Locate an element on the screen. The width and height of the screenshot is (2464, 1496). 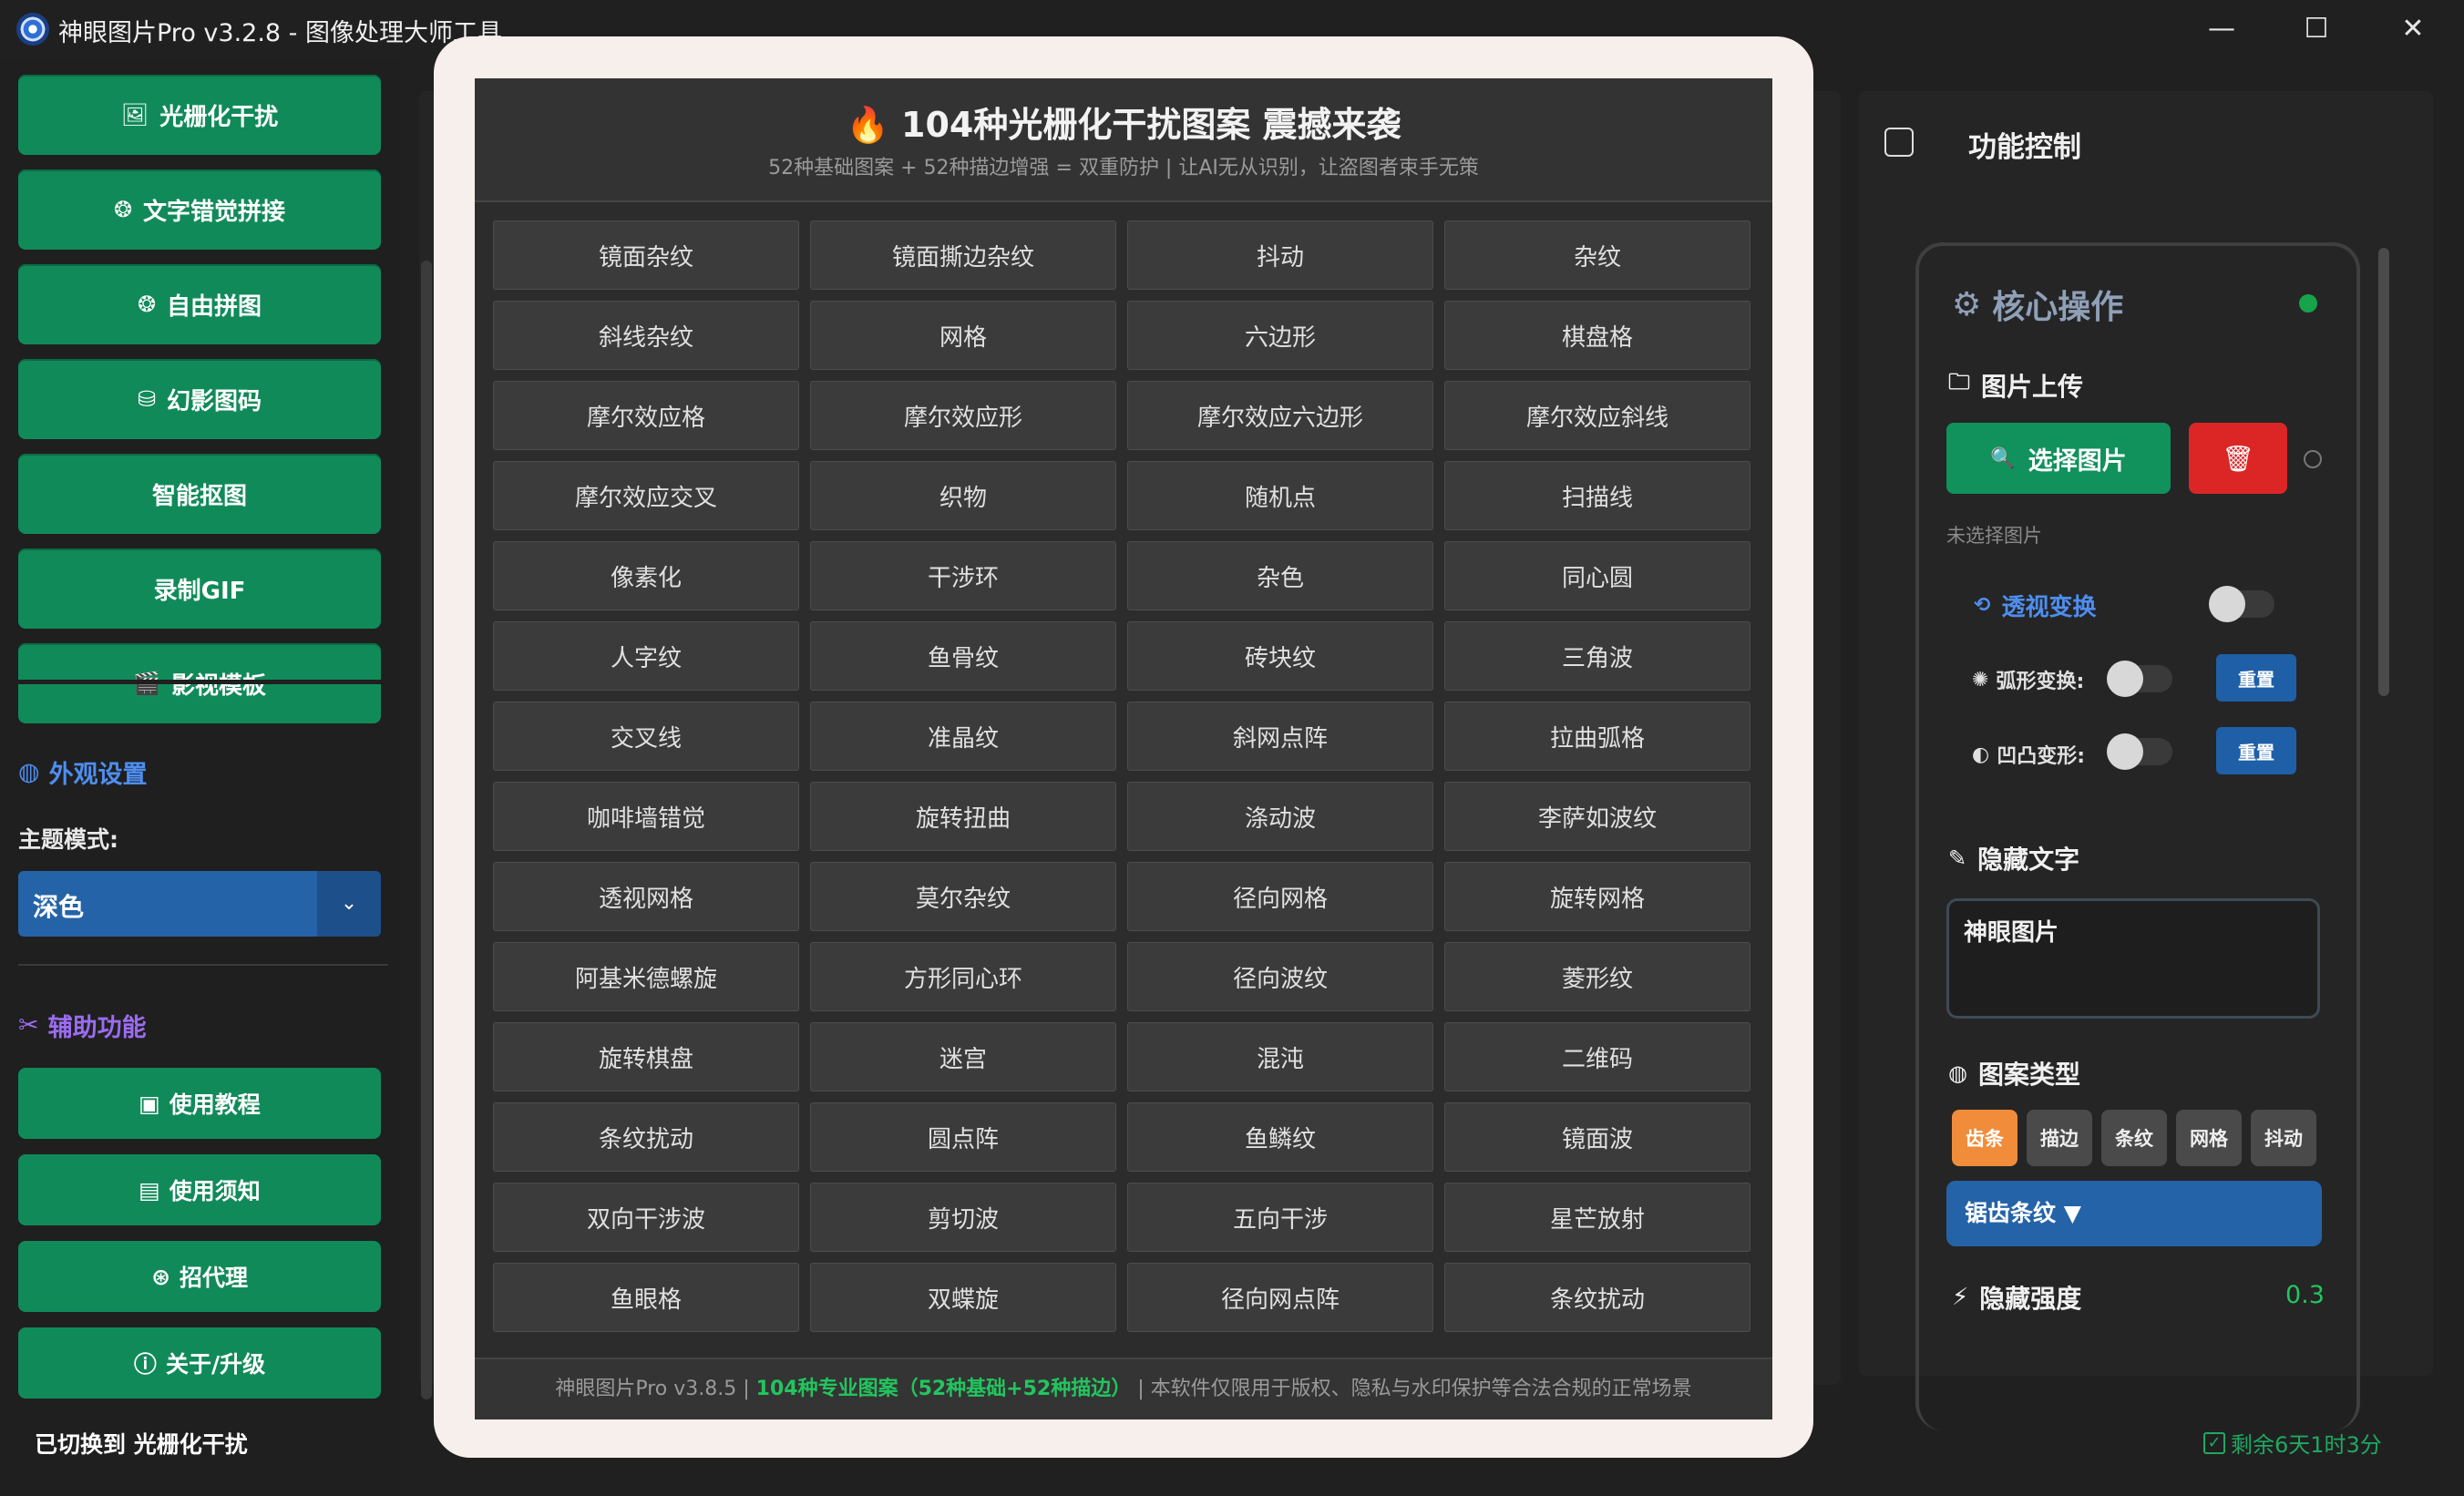
bulge-toggle is located at coordinates (2139, 751).